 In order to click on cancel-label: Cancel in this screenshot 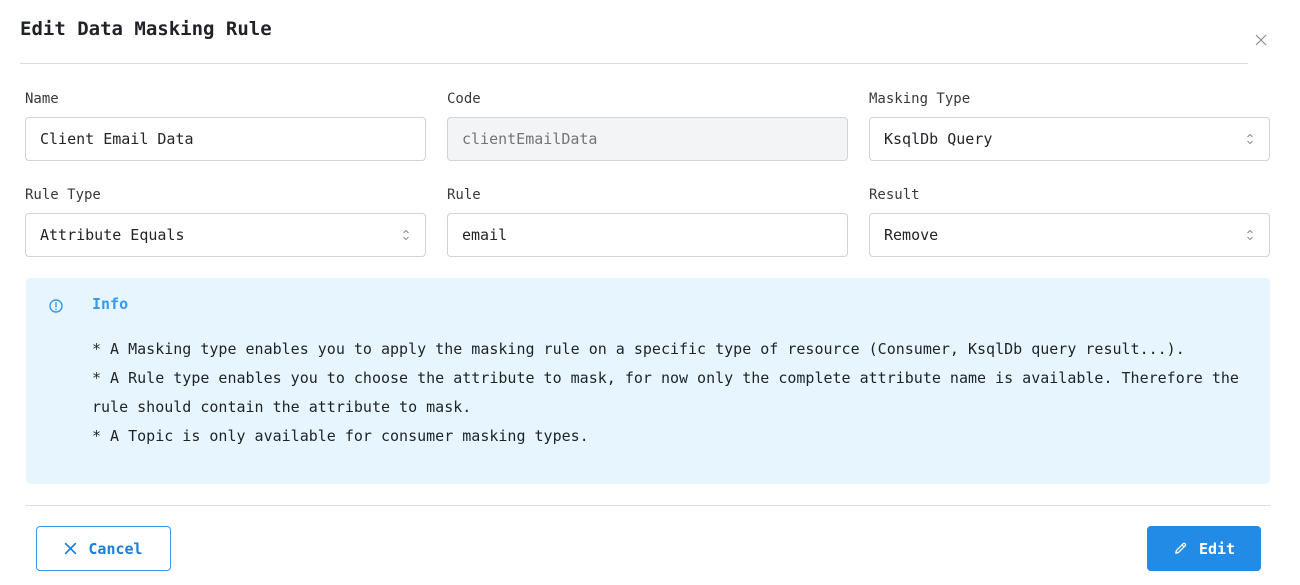, I will do `click(115, 548)`.